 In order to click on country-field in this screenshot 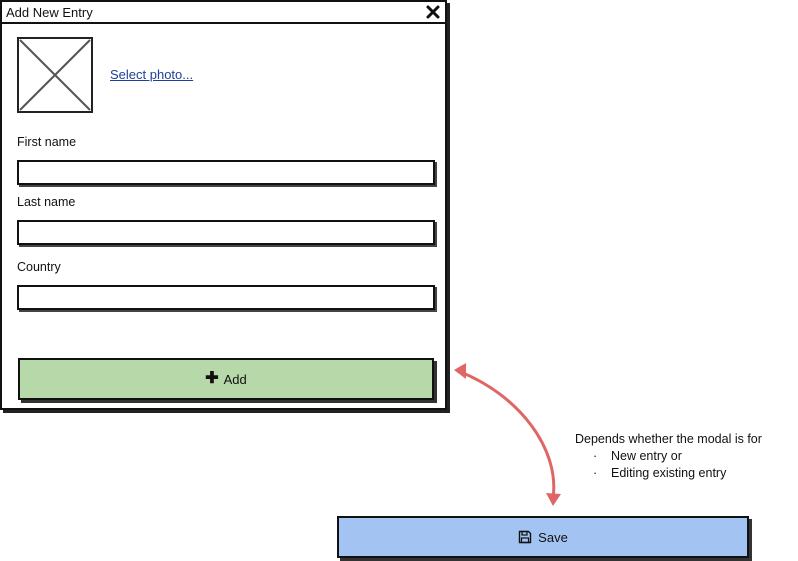, I will do `click(226, 297)`.